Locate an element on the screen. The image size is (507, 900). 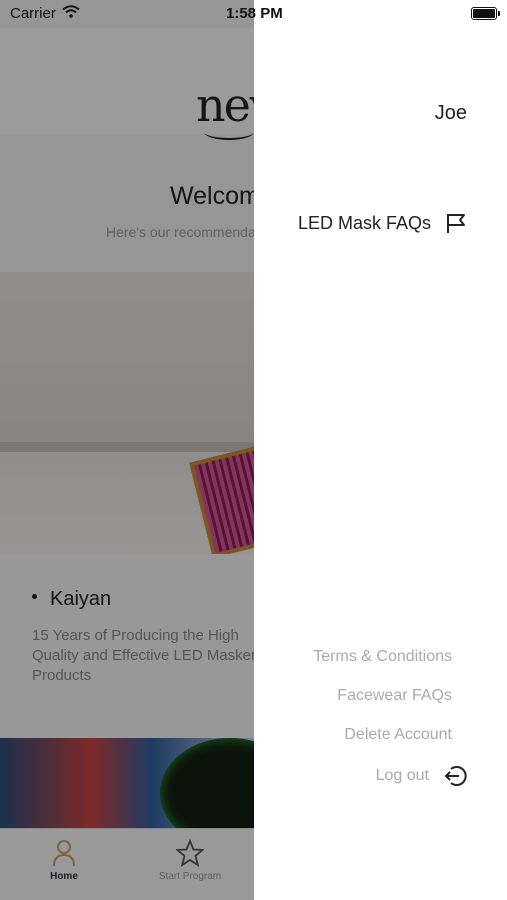
logout-icon is located at coordinates (455, 776).